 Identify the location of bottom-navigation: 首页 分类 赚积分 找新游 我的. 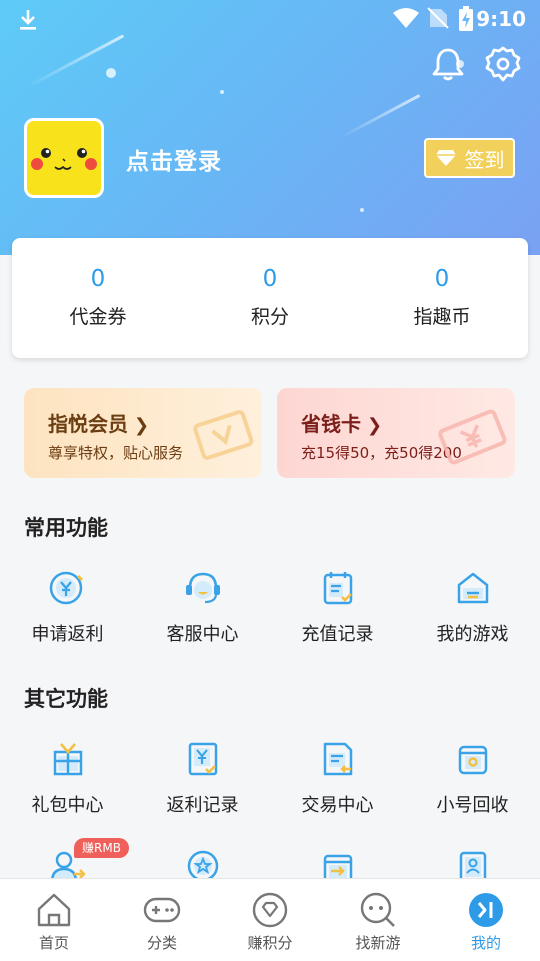
(270, 919).